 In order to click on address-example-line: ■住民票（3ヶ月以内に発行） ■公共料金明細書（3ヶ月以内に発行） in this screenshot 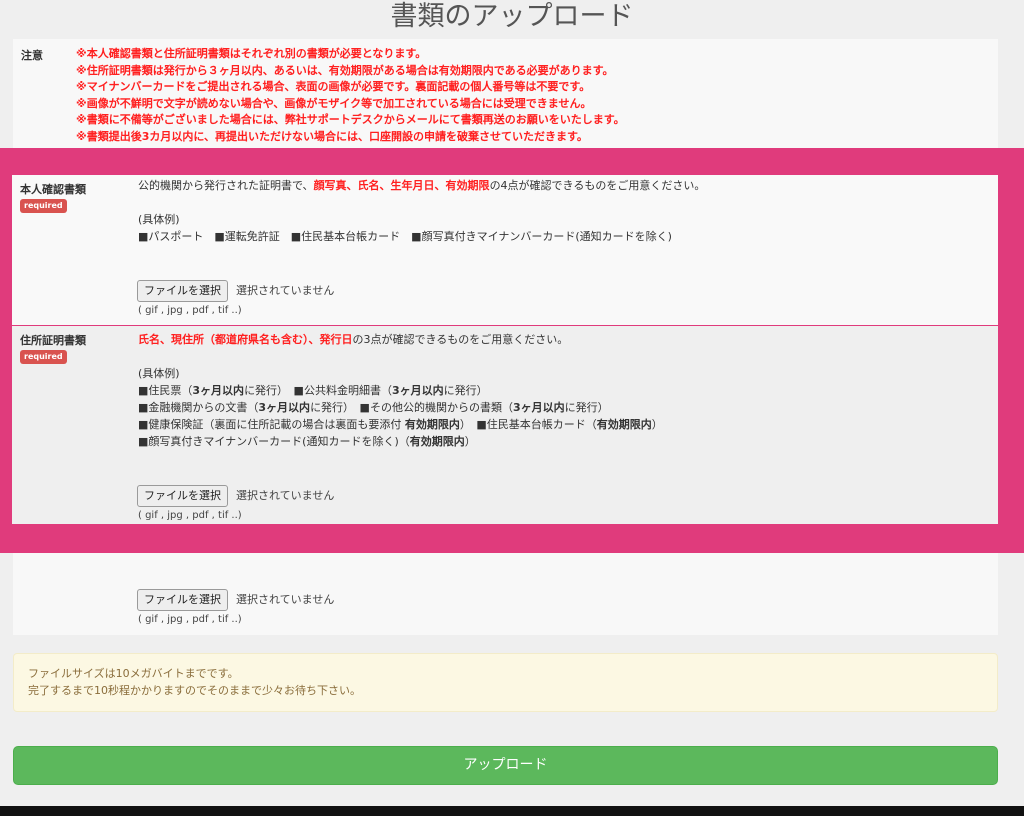, I will do `click(313, 390)`.